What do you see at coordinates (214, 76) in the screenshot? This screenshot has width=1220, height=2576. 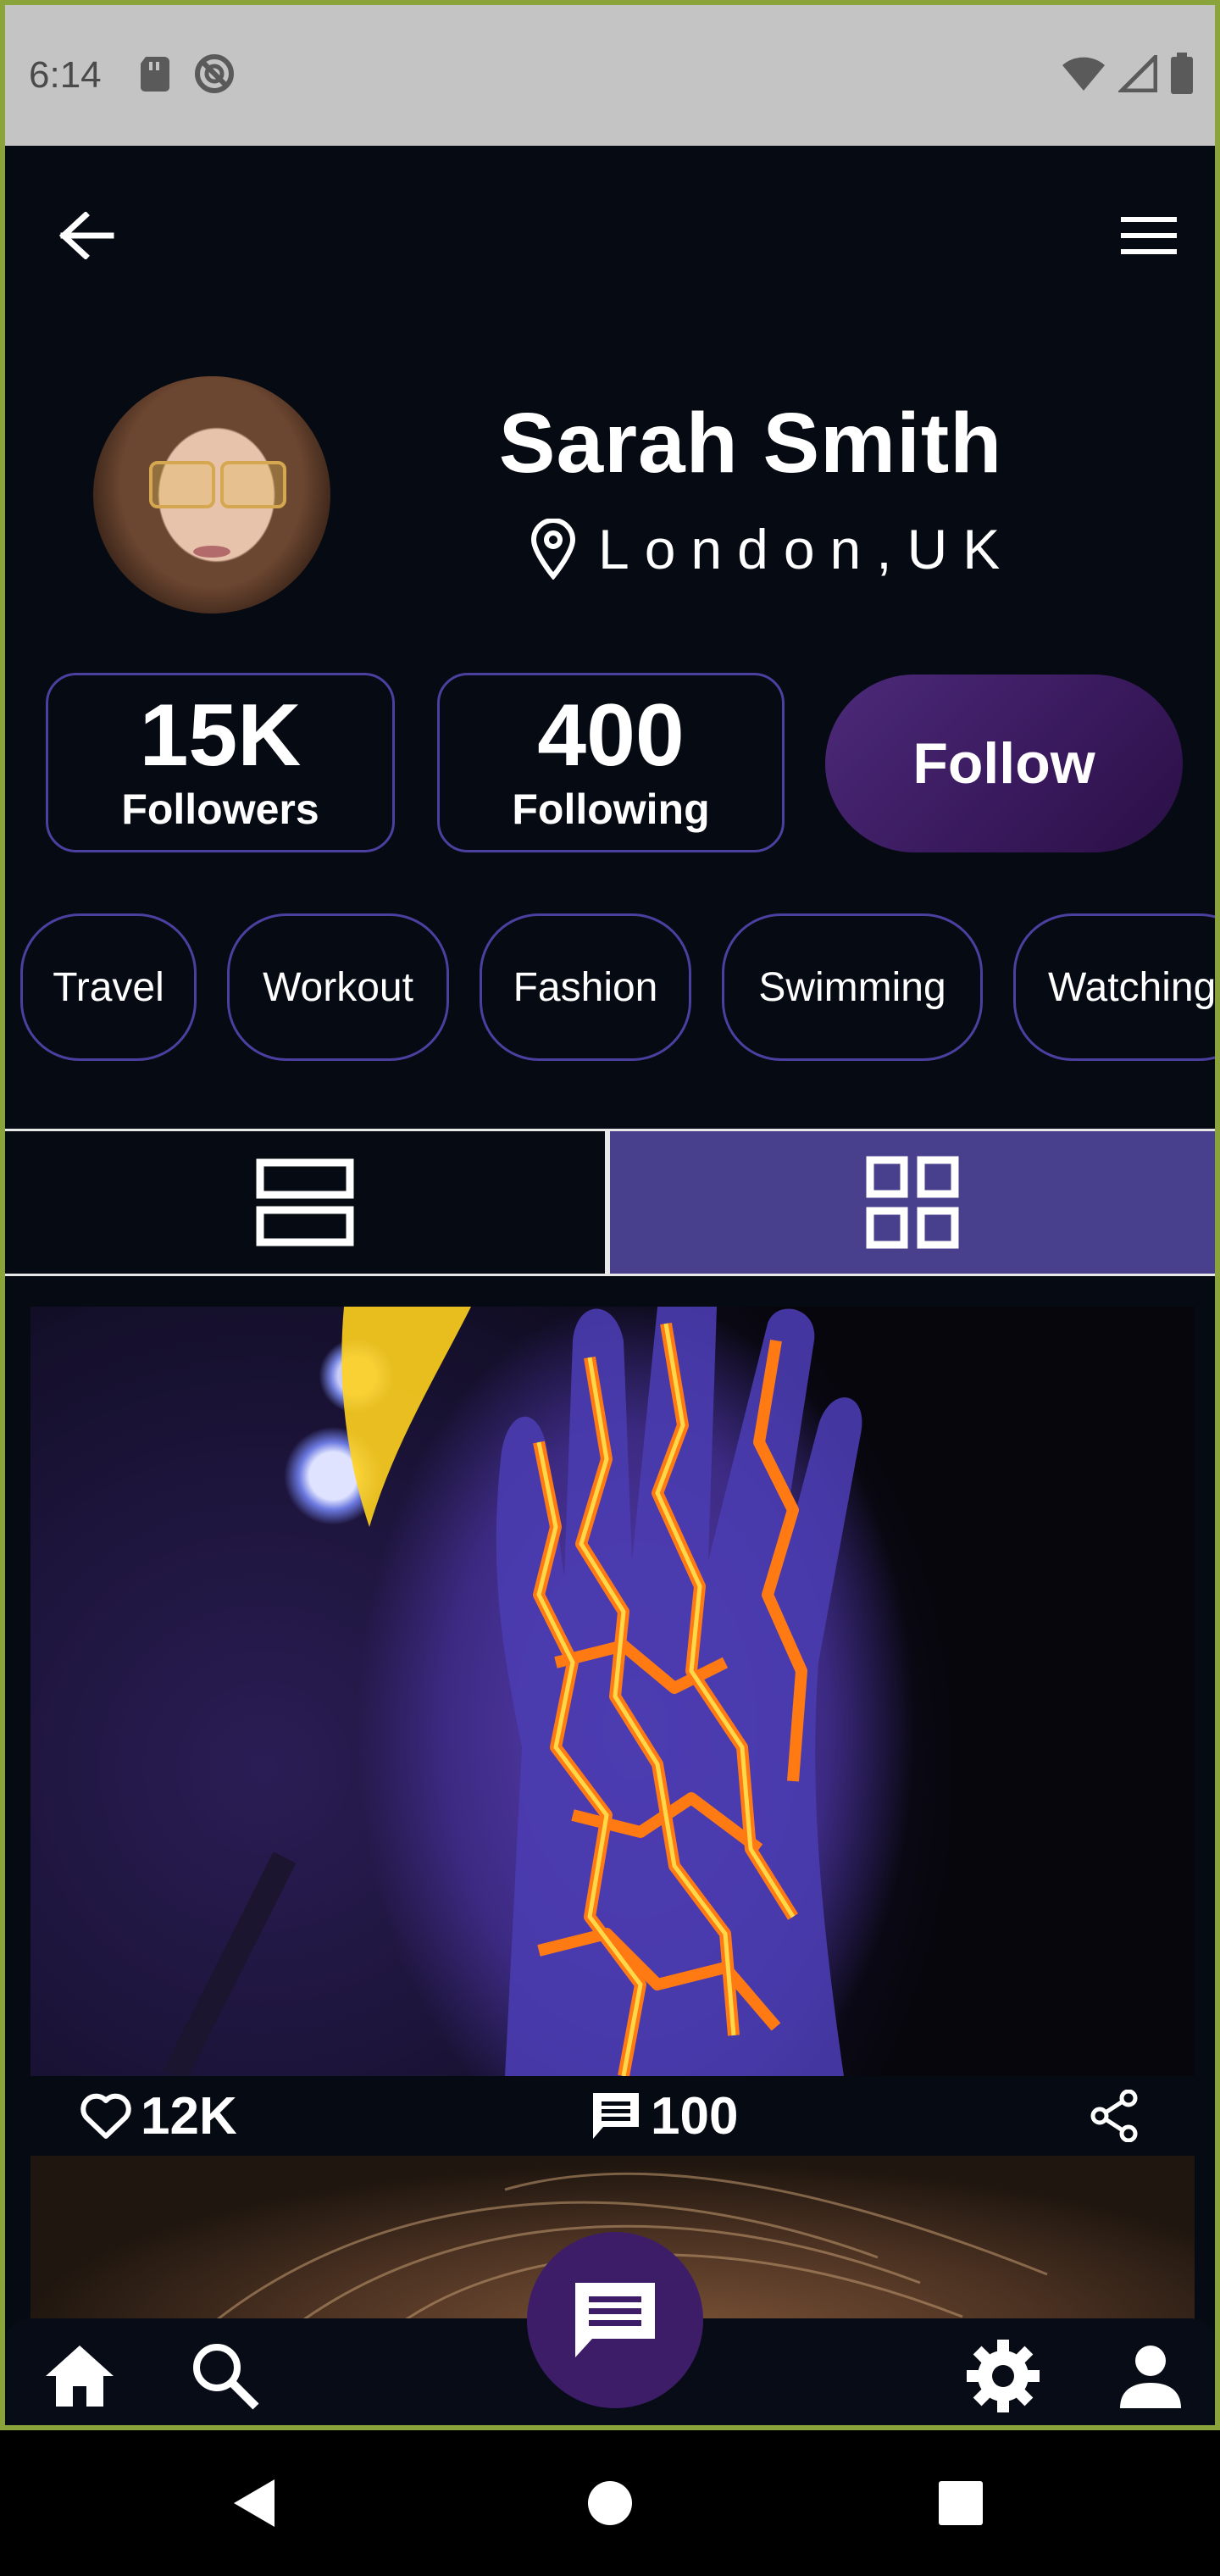 I see `do-not-disturb-icon` at bounding box center [214, 76].